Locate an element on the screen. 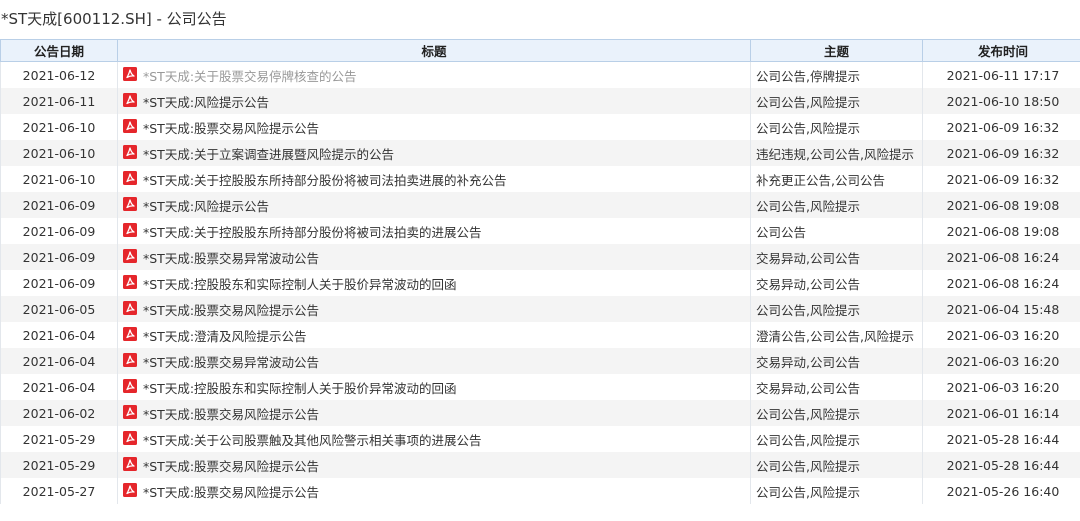 This screenshot has width=1080, height=521. announcement-link: *ST天成:关于股票交易停牌核查的公告 is located at coordinates (250, 76).